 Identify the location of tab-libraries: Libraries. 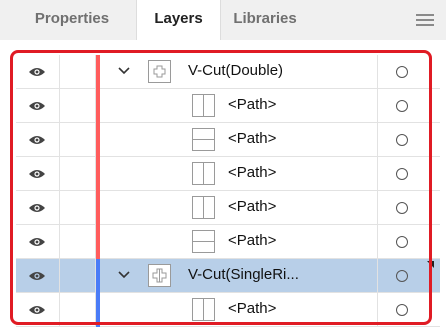
(265, 20).